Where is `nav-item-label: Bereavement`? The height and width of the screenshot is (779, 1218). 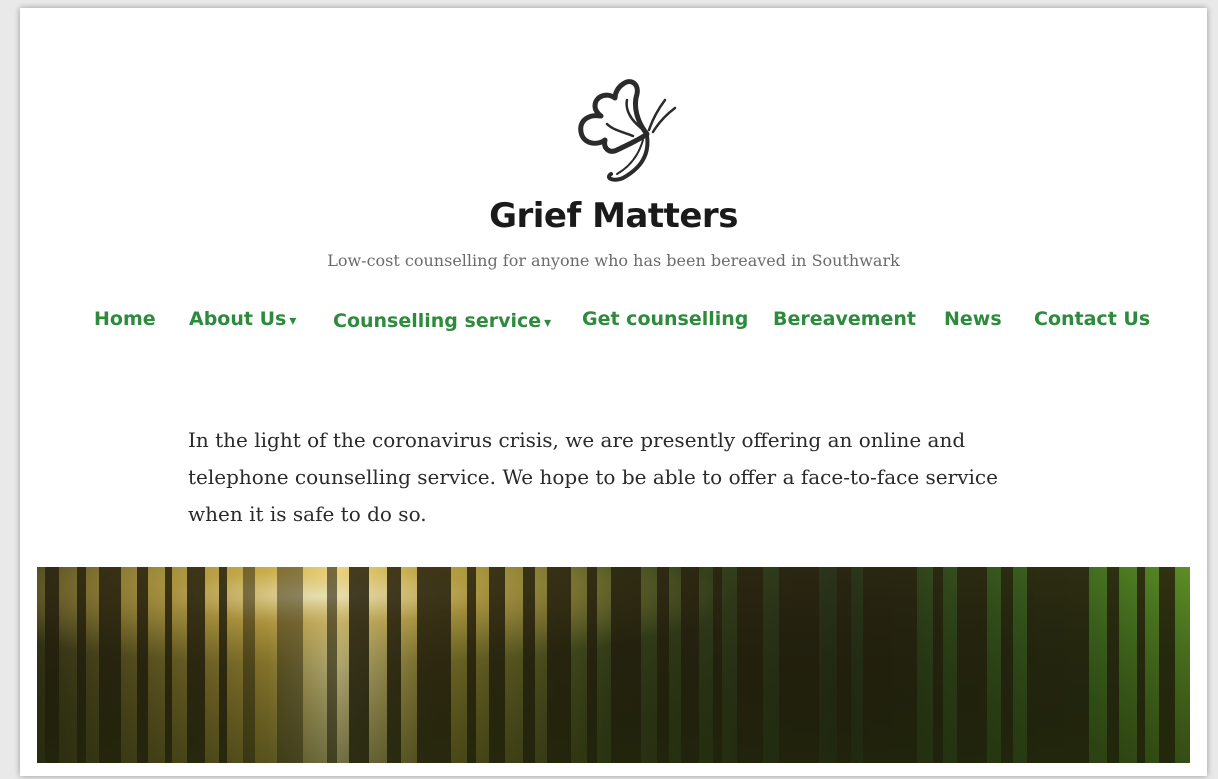 nav-item-label: Bereavement is located at coordinates (845, 319).